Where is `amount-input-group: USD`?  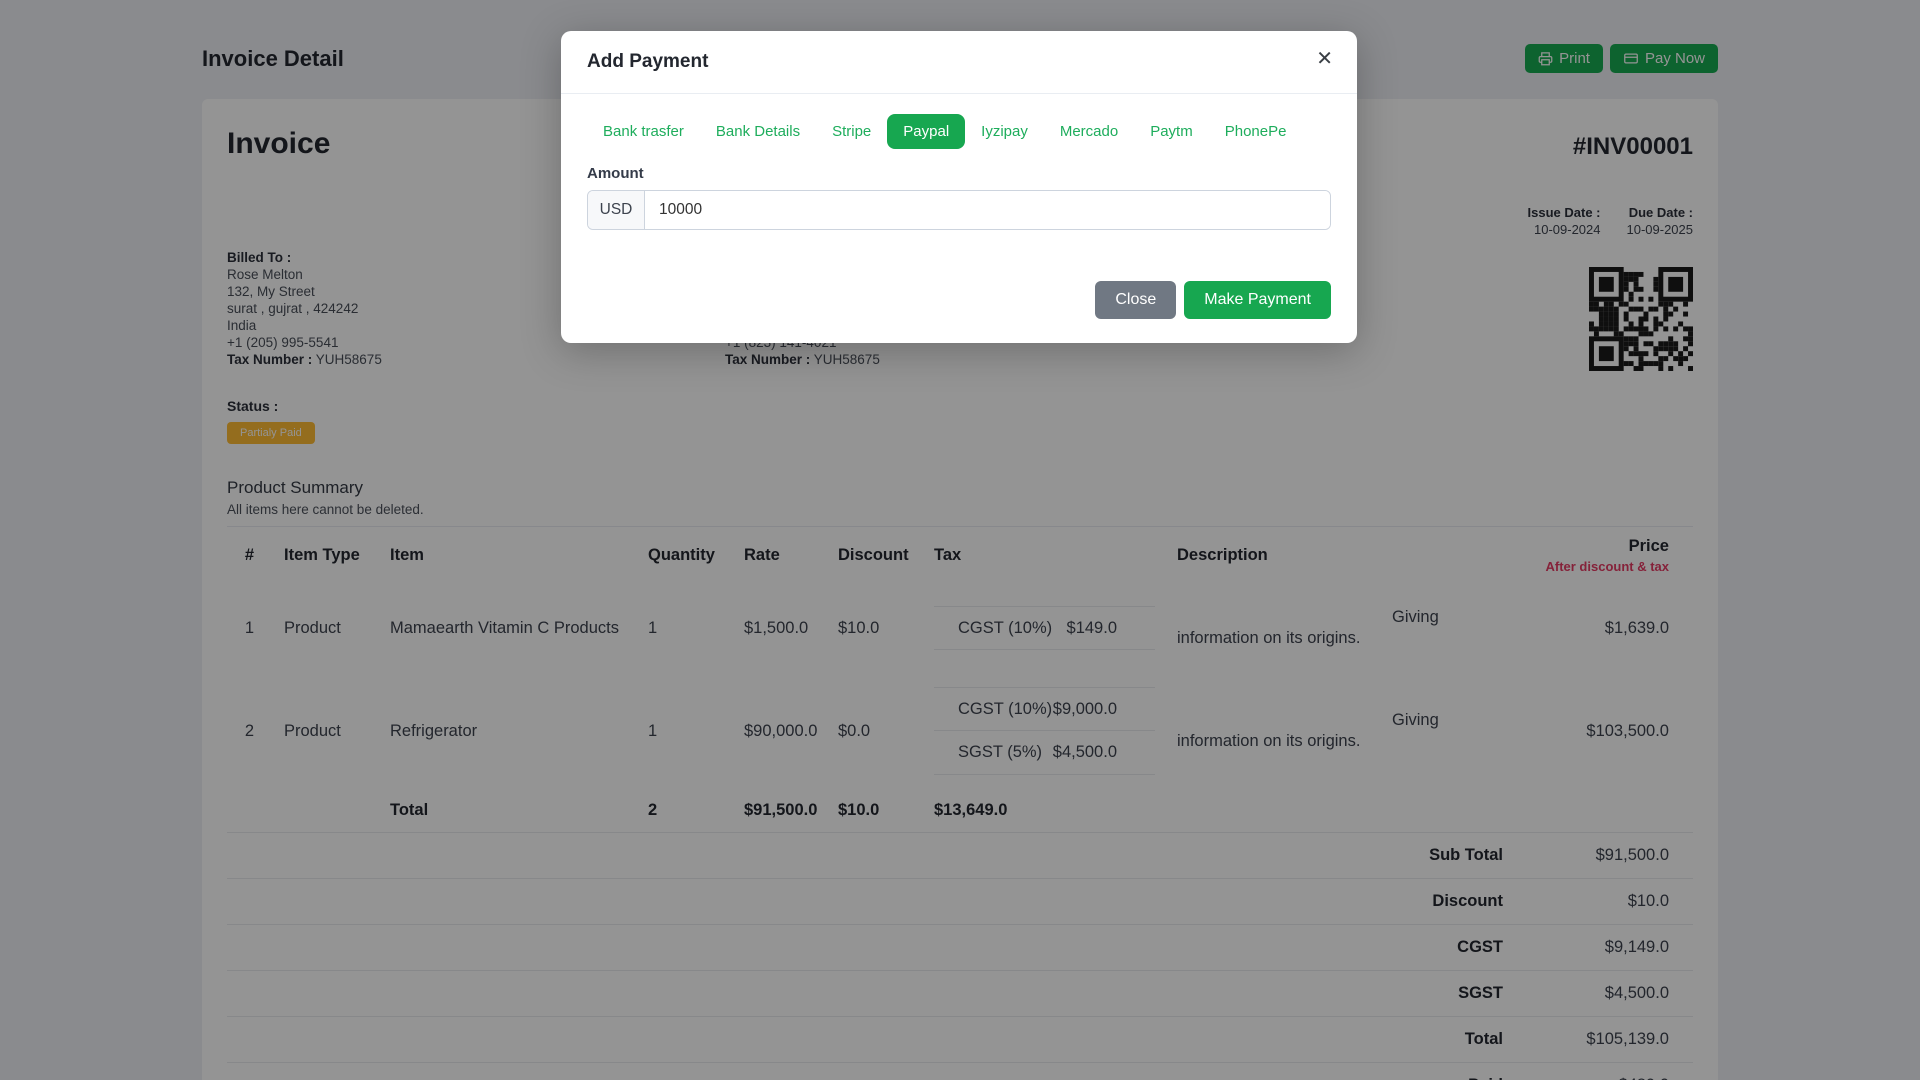 amount-input-group: USD is located at coordinates (959, 210).